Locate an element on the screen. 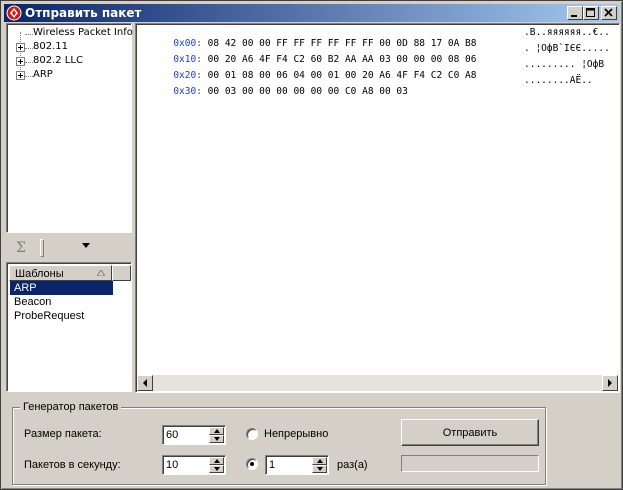 This screenshot has height=490, width=623. toolbar-separator is located at coordinates (42, 248).